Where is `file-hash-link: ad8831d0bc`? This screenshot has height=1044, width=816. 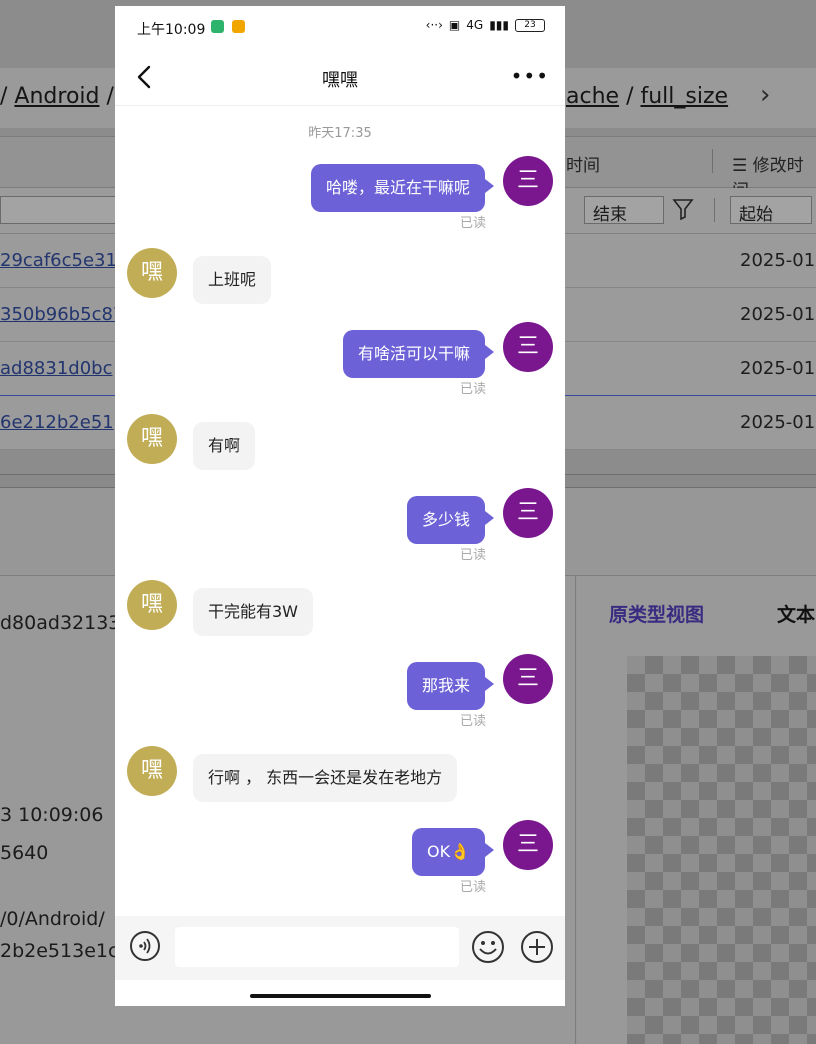 file-hash-link: ad8831d0bc is located at coordinates (56, 368).